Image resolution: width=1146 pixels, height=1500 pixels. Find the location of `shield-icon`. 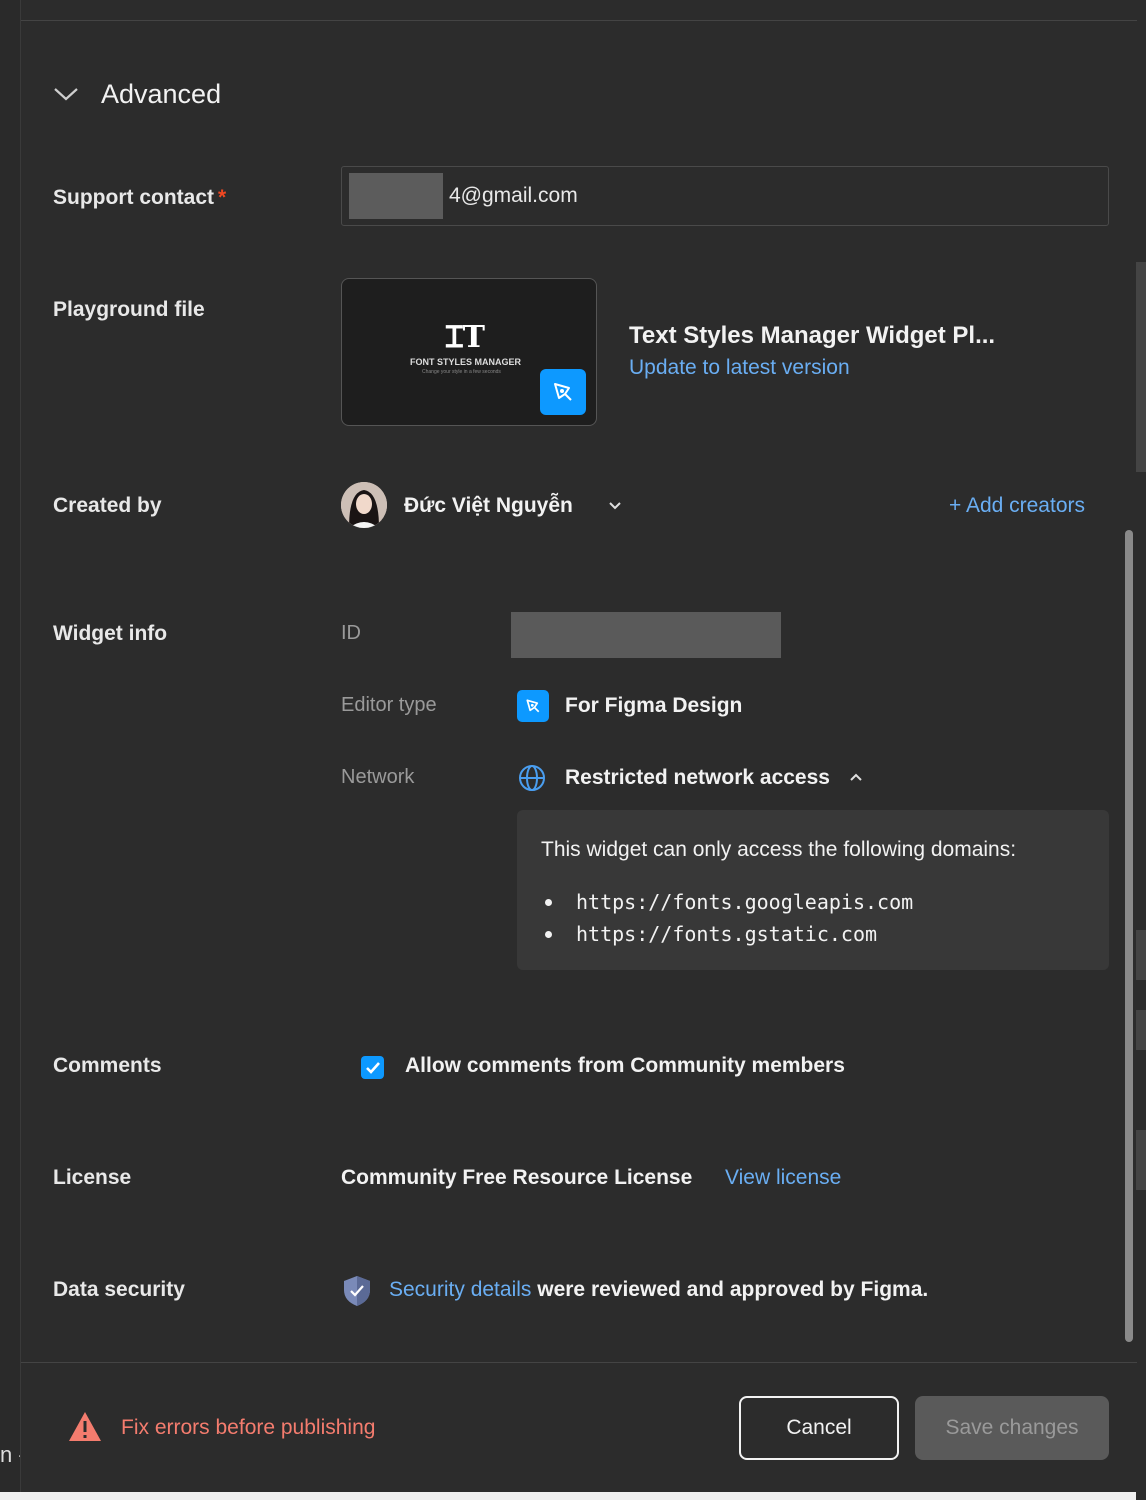

shield-icon is located at coordinates (357, 1291).